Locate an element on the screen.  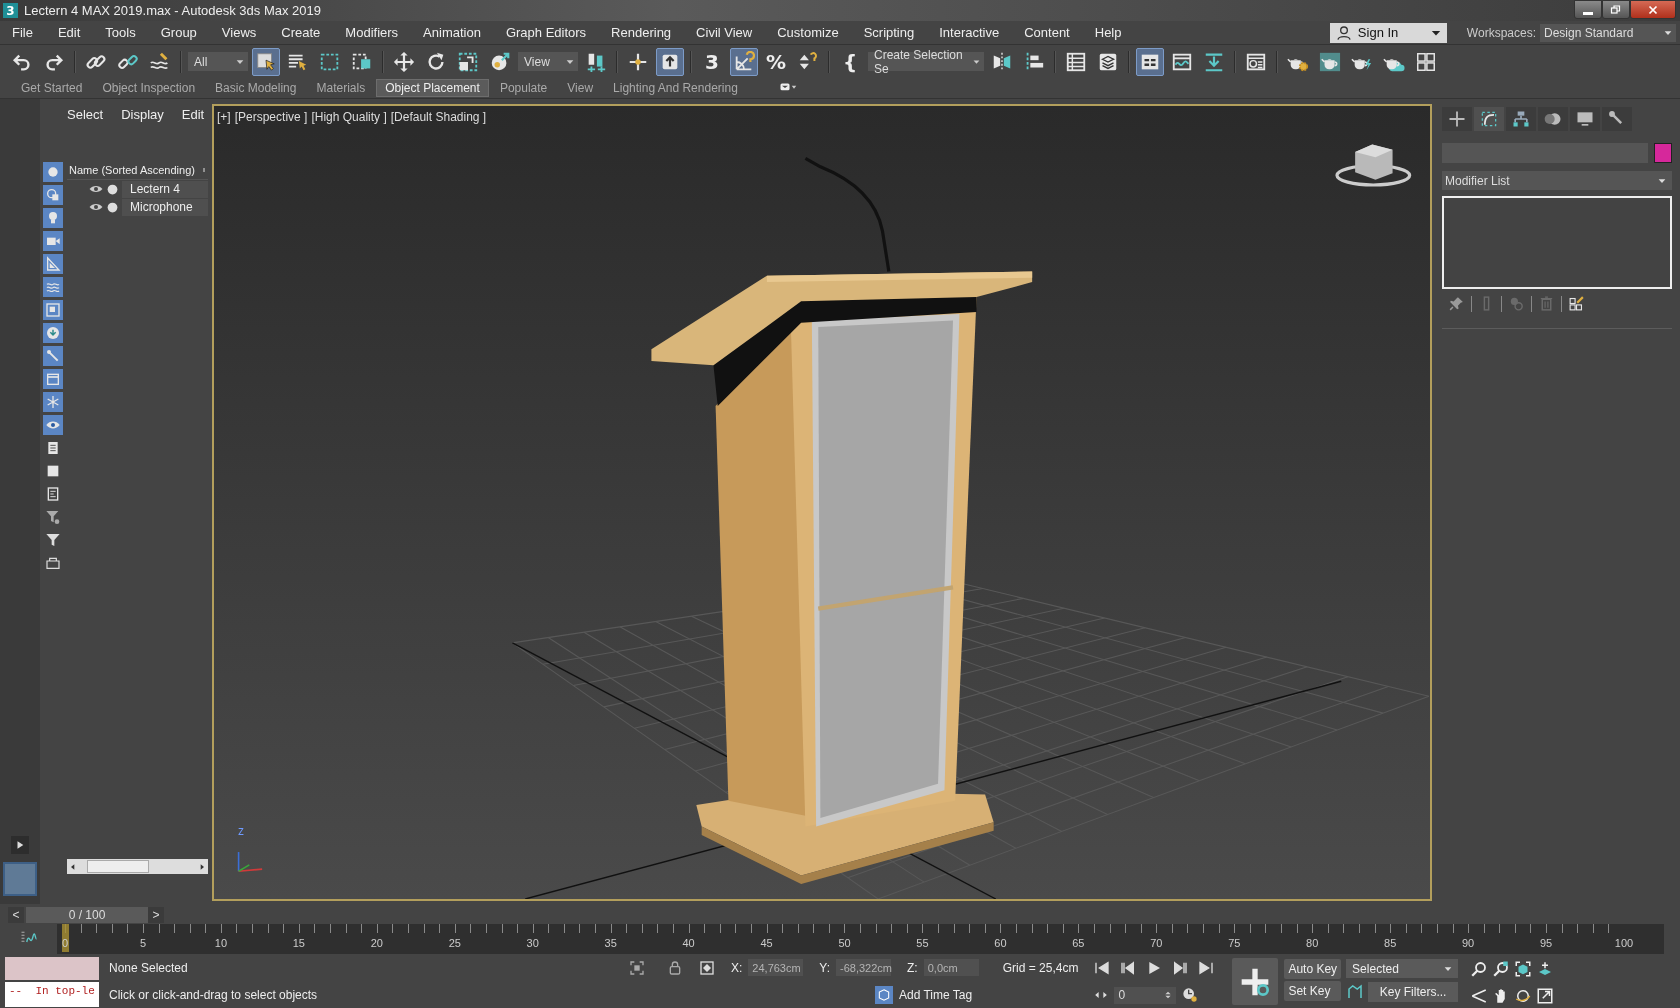
snap-toggle-button: { is located at coordinates (850, 61).